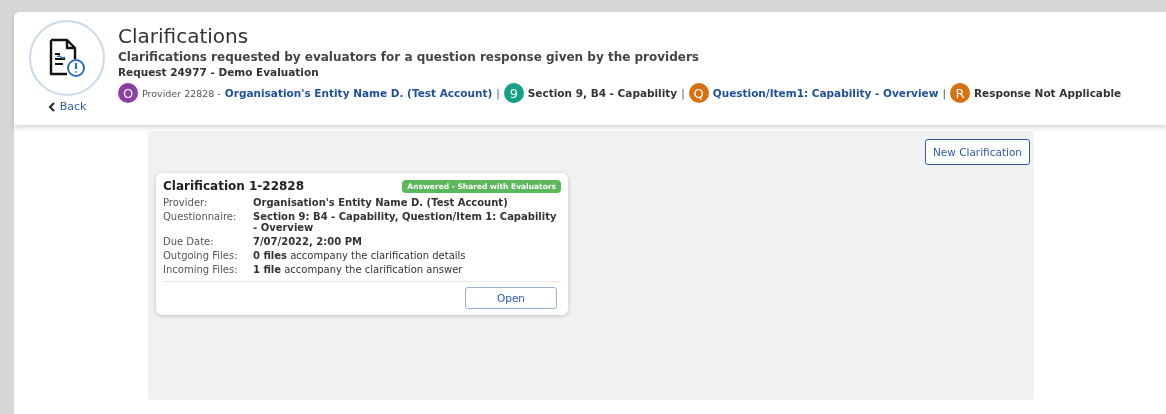 The image size is (1166, 414). Describe the element at coordinates (234, 186) in the screenshot. I see `card-title: Clarification 1-22828` at that location.